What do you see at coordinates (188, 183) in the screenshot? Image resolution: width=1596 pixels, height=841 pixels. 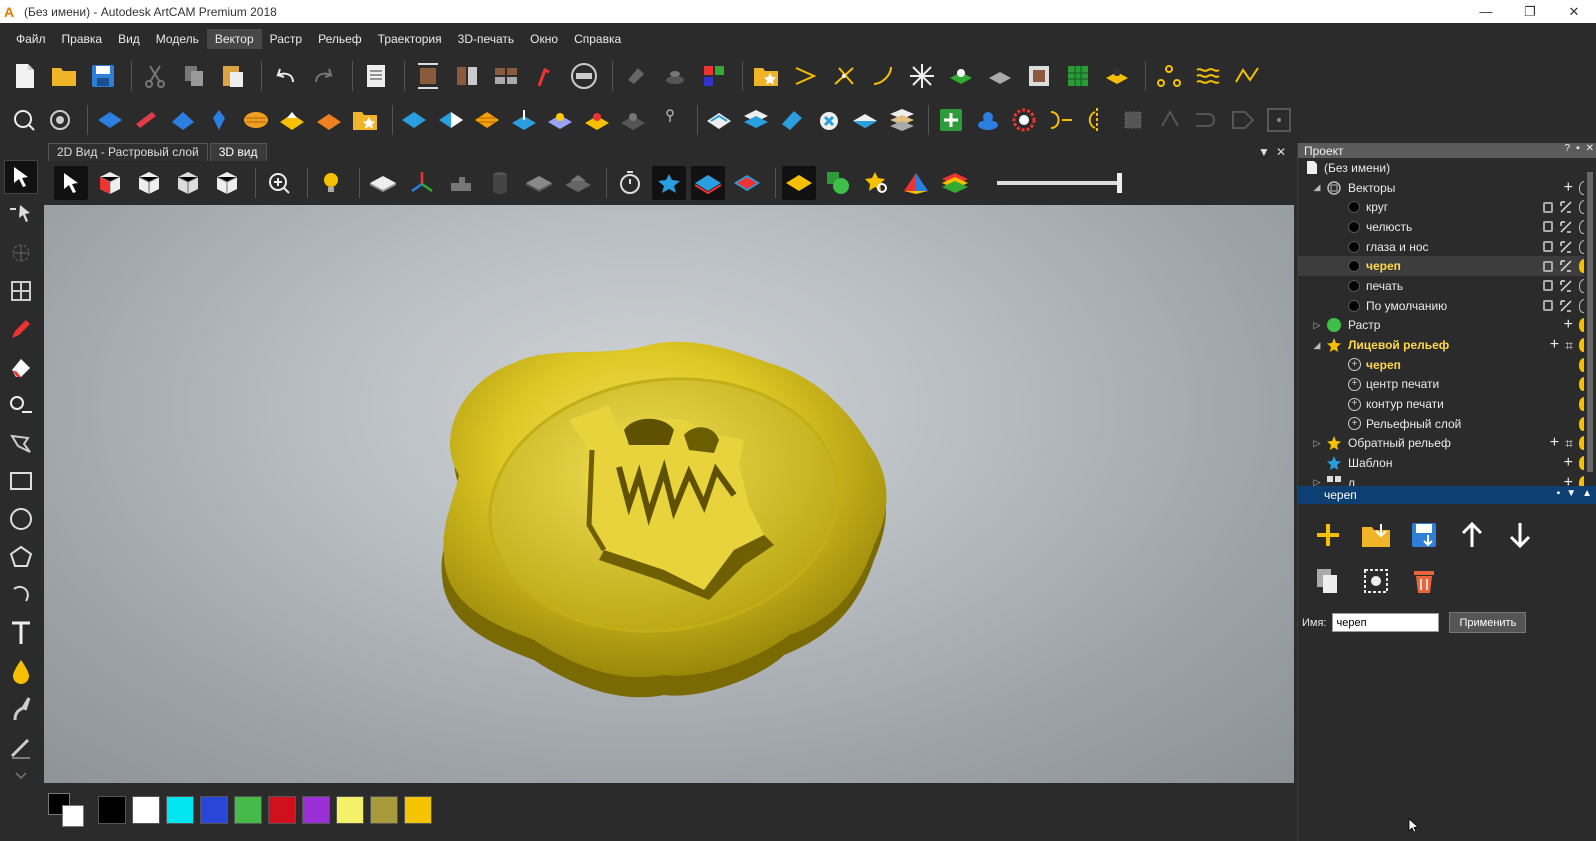 I see `left-view-button` at bounding box center [188, 183].